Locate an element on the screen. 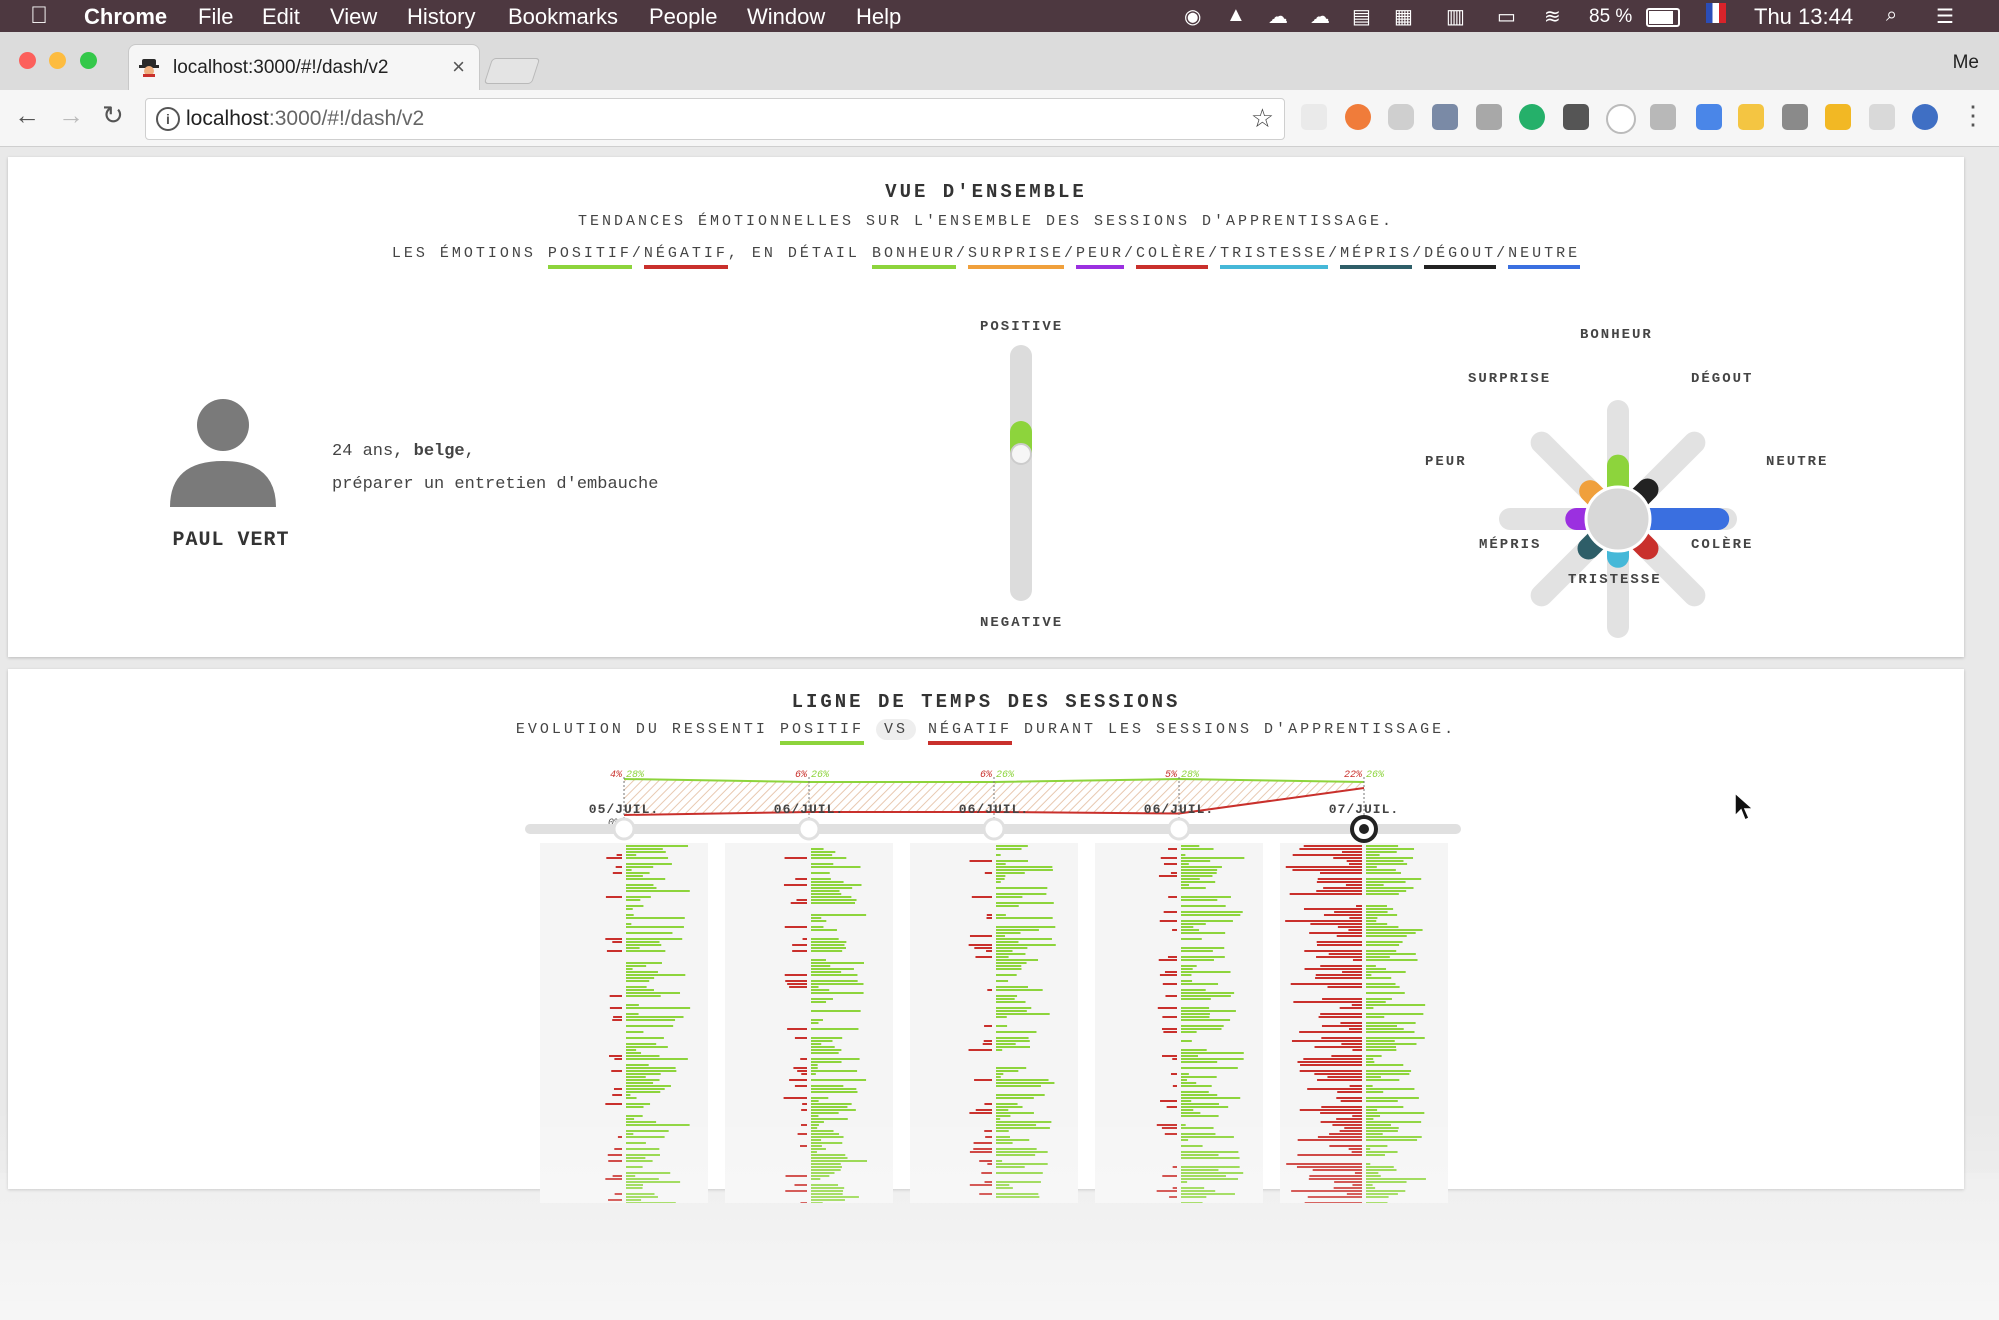 The image size is (1999, 1320). reload-button: ↻ is located at coordinates (113, 115).